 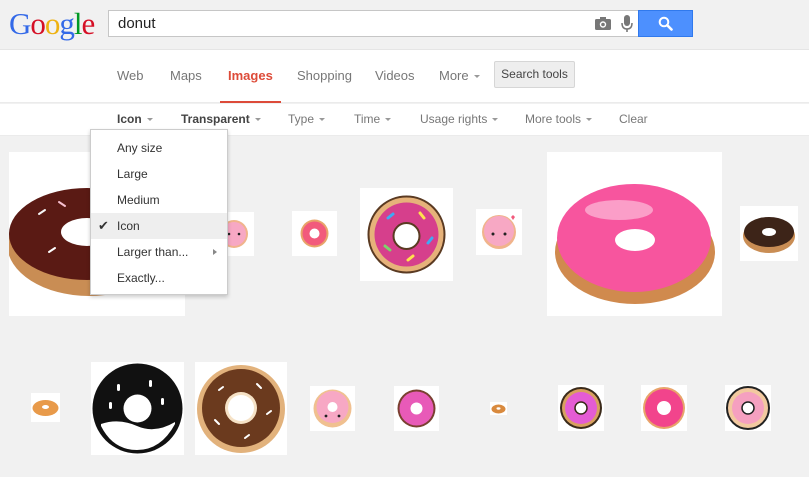 I want to click on search-tools-button: Search tools, so click(x=534, y=74).